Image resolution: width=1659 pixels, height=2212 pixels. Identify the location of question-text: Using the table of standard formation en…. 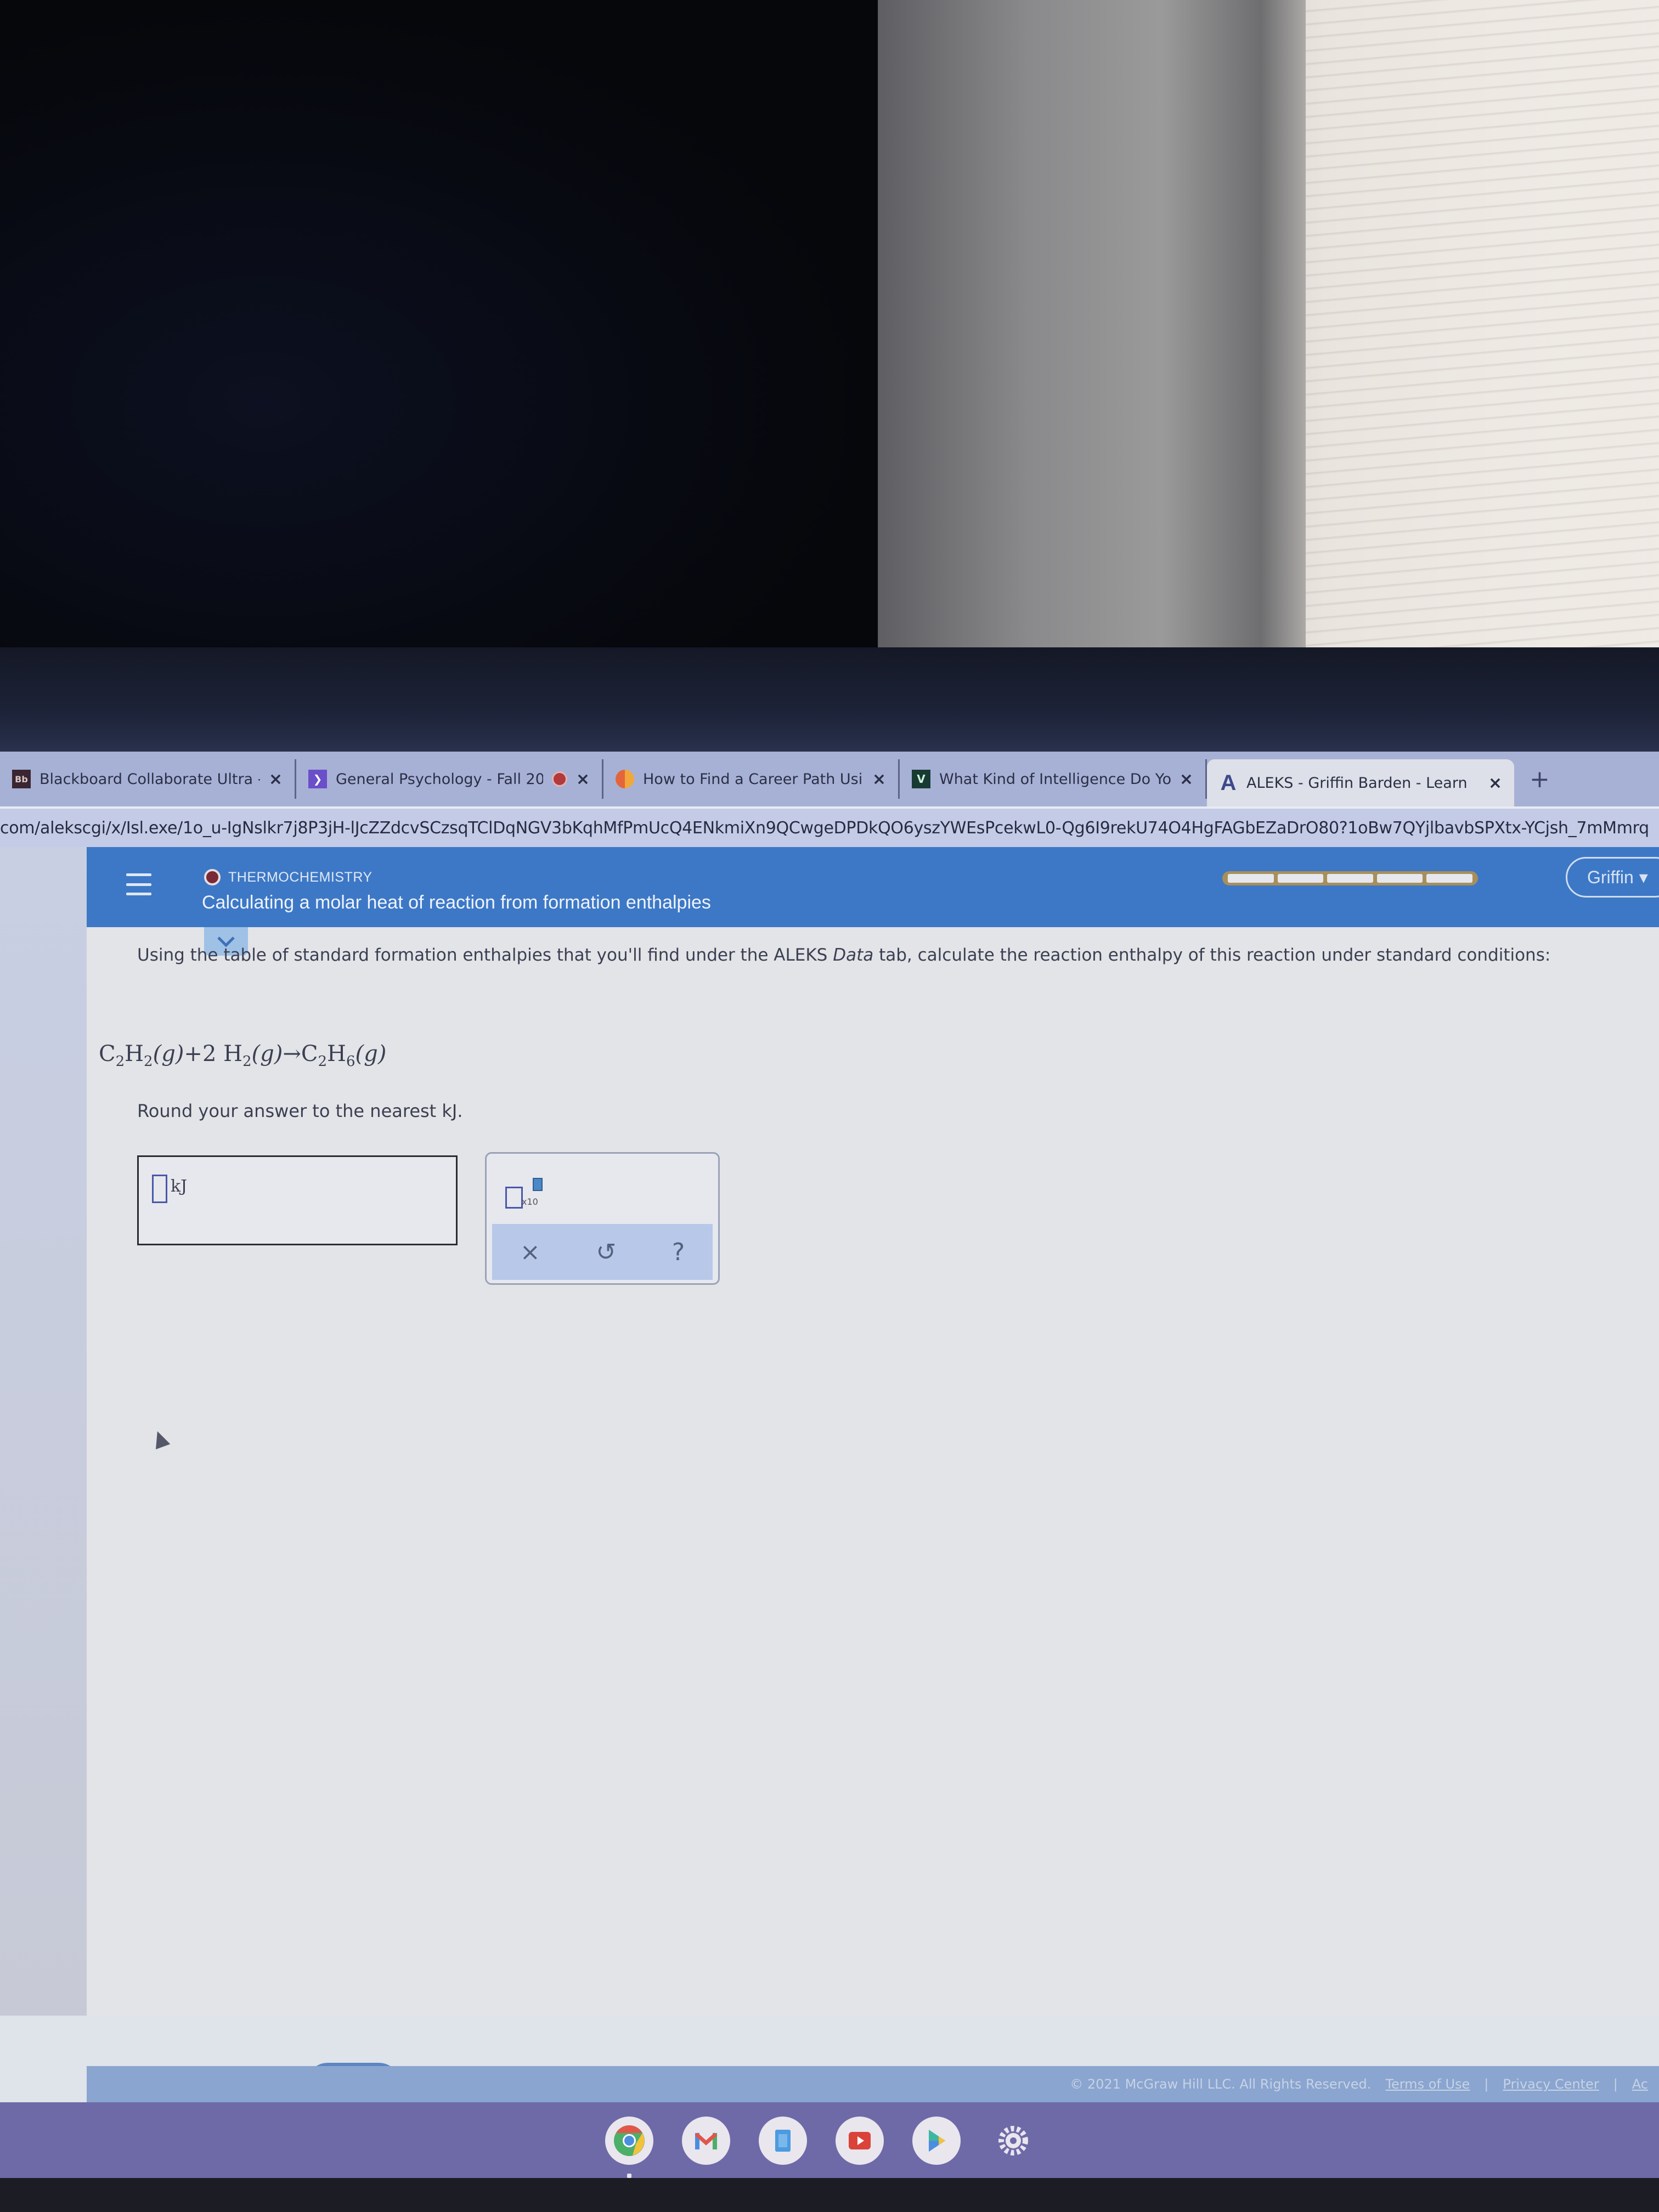
(861, 955).